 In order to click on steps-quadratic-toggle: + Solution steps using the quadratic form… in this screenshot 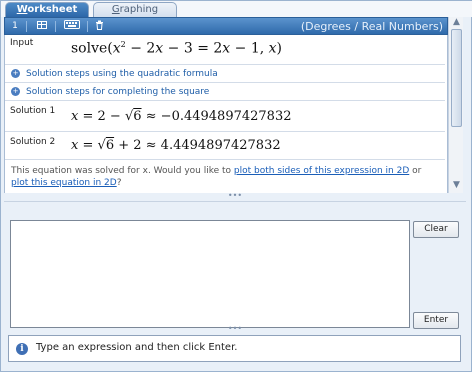, I will do `click(114, 74)`.